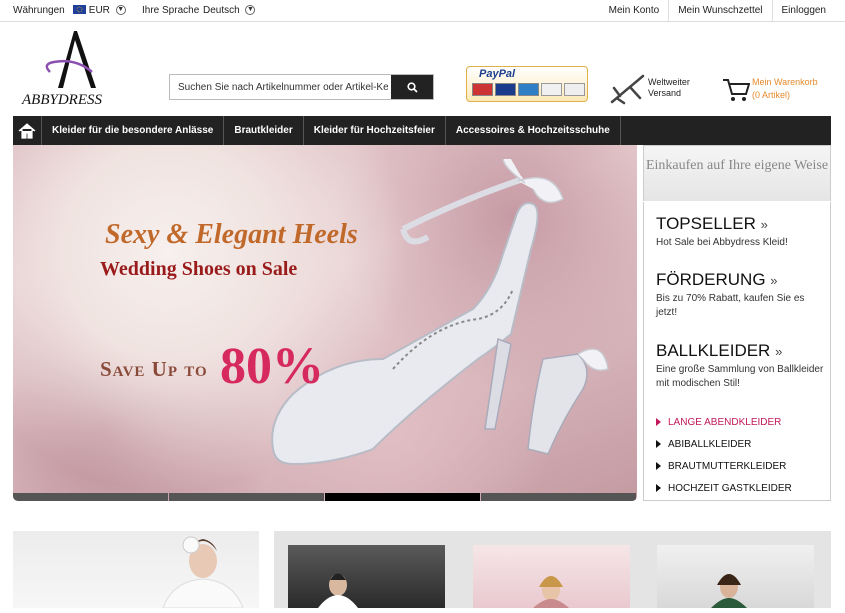 Image resolution: width=845 pixels, height=613 pixels. I want to click on sidebar-link-long-evening: LANGE ABENDKLEIDER, so click(724, 423).